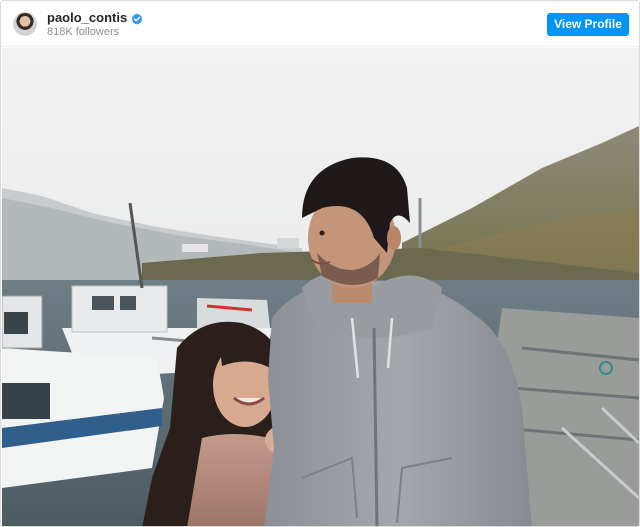  What do you see at coordinates (588, 24) in the screenshot?
I see `view-profile-button: View Profile` at bounding box center [588, 24].